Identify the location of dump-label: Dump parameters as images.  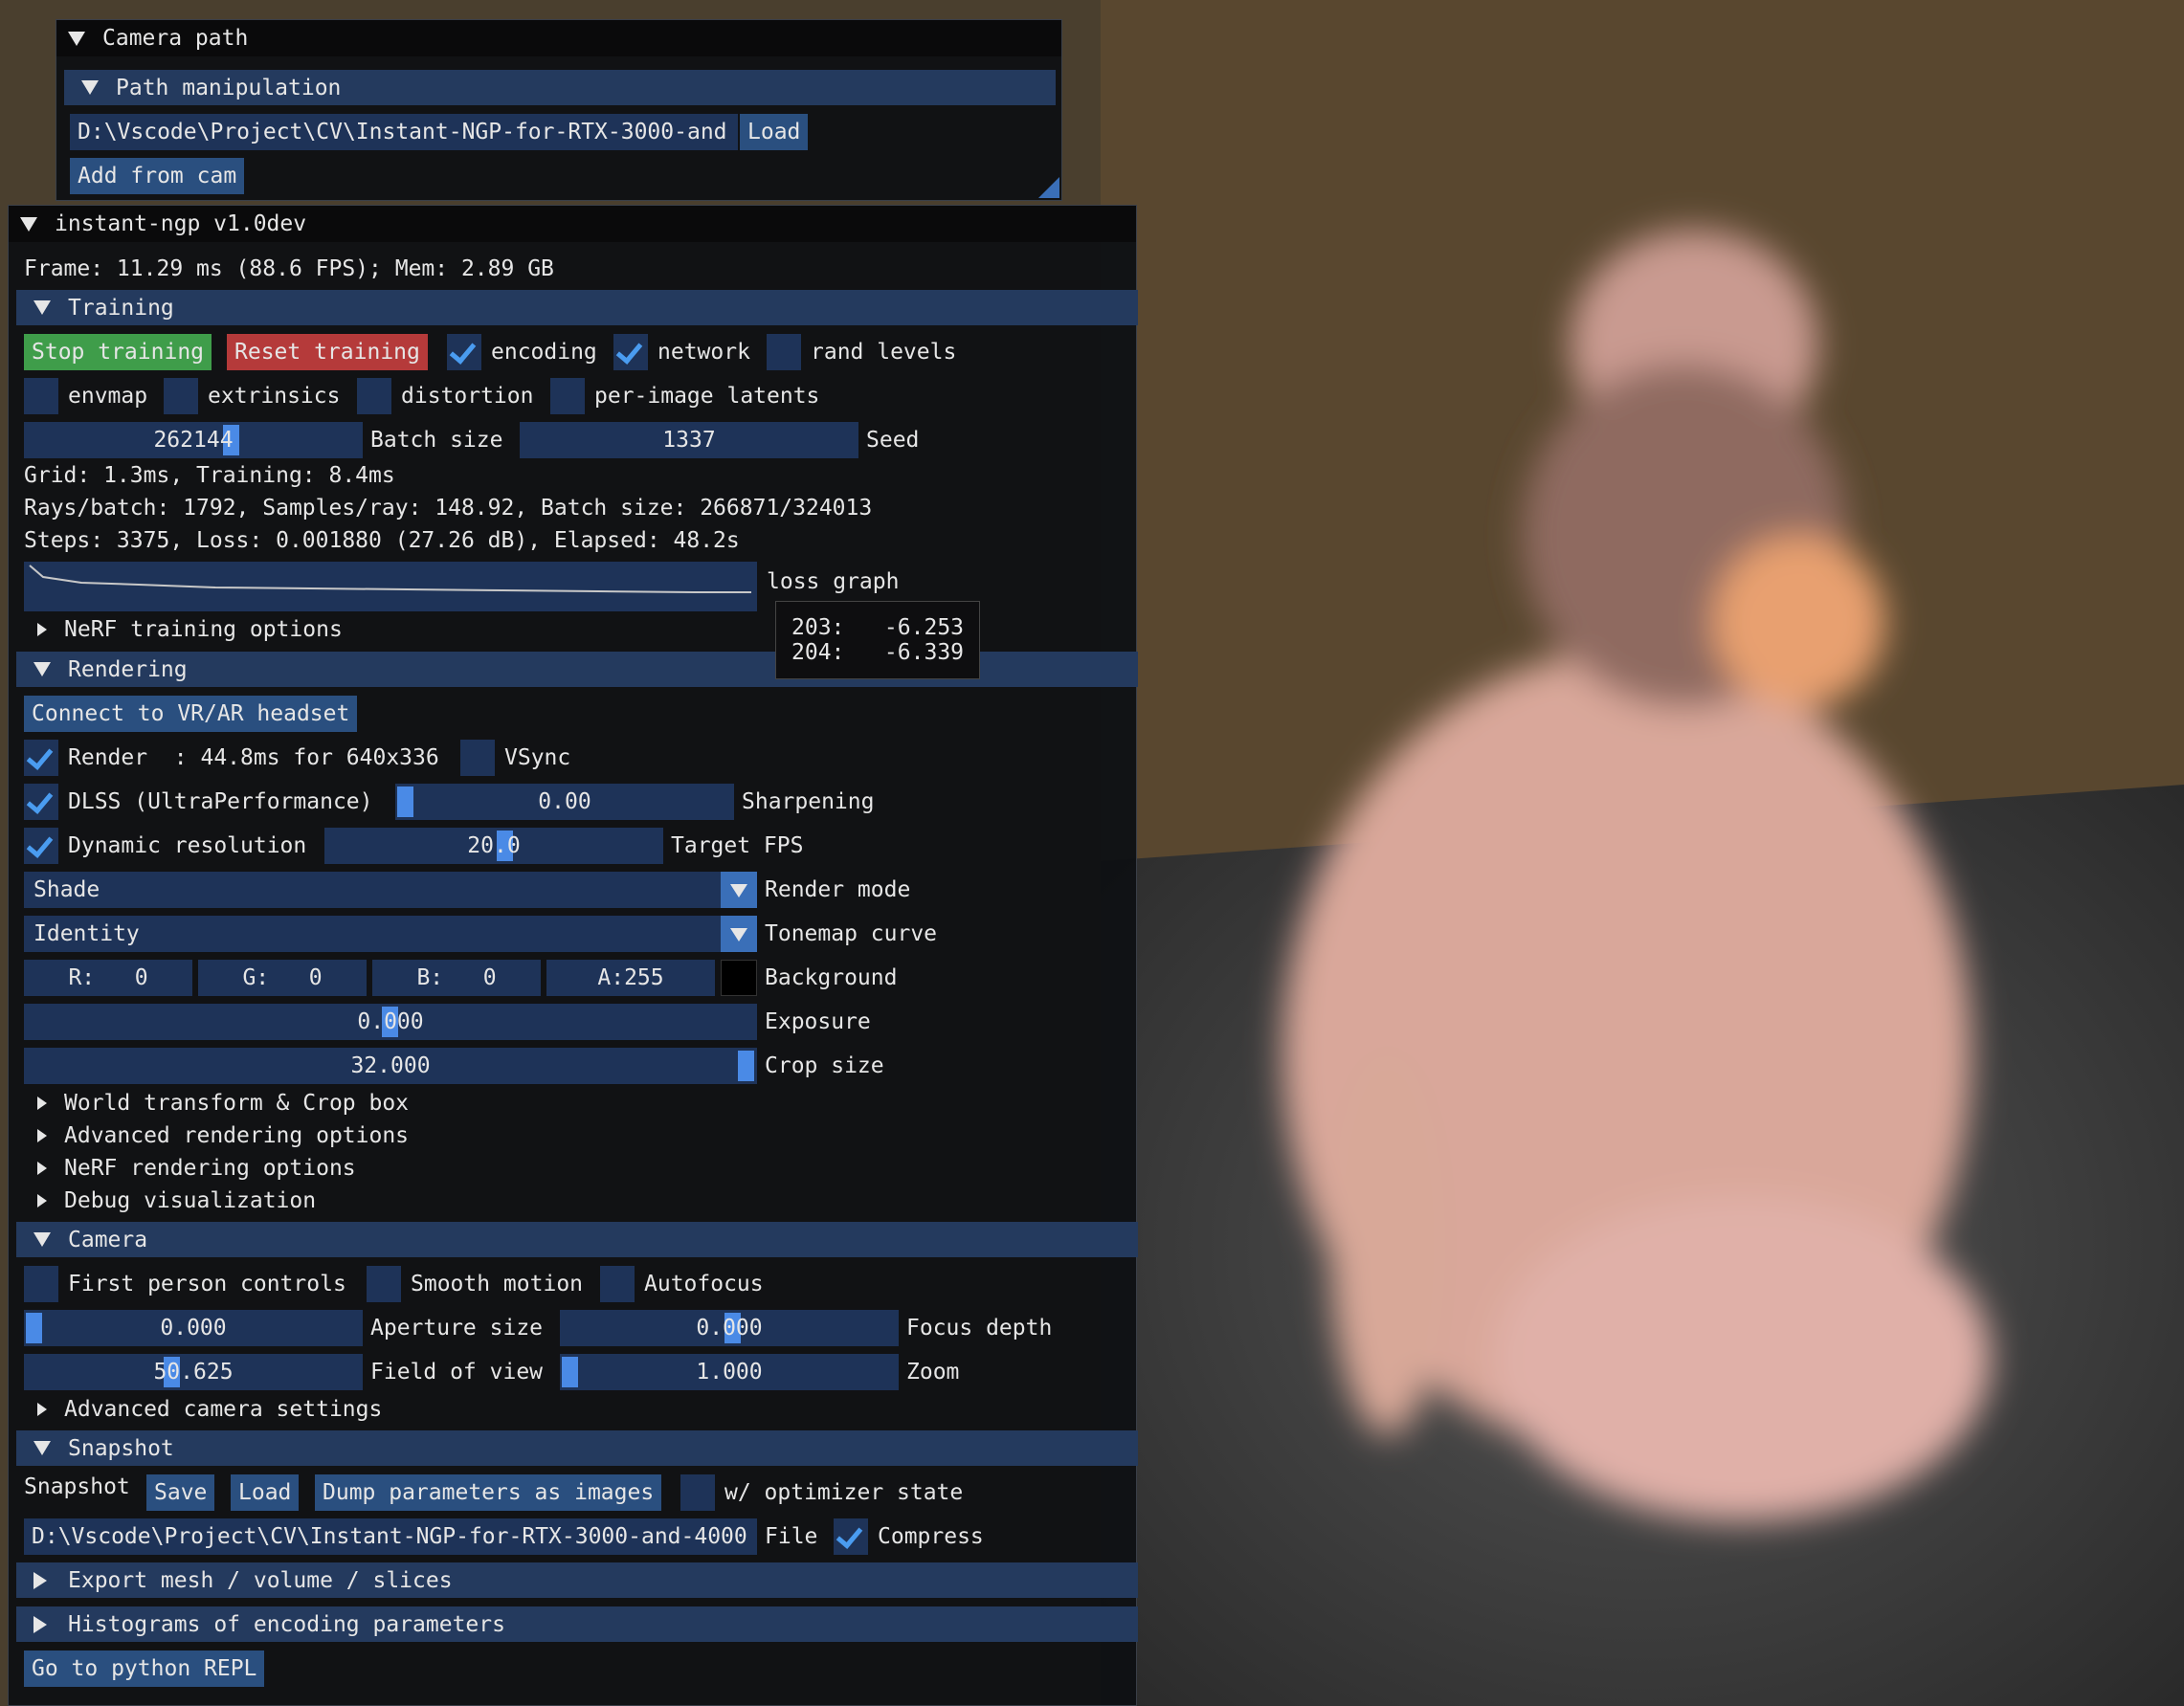
(489, 1493).